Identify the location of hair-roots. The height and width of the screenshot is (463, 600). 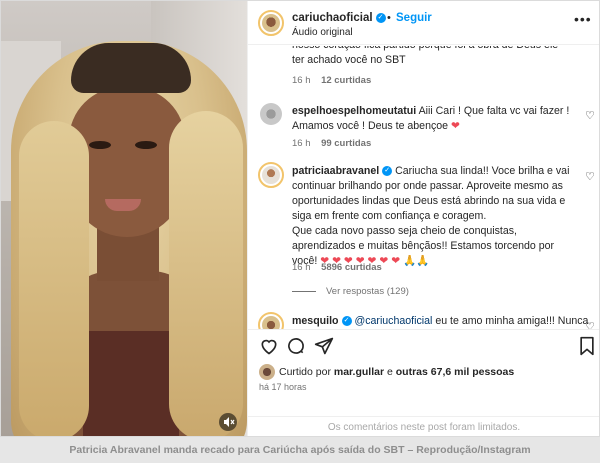
(131, 68).